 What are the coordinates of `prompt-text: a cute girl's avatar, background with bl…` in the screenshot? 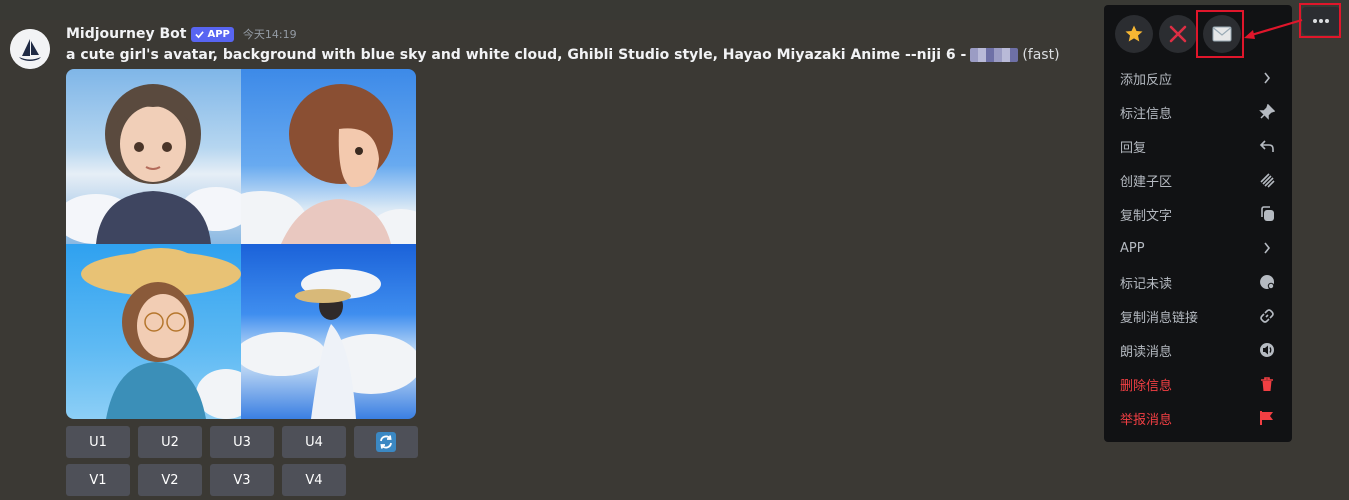 It's located at (563, 55).